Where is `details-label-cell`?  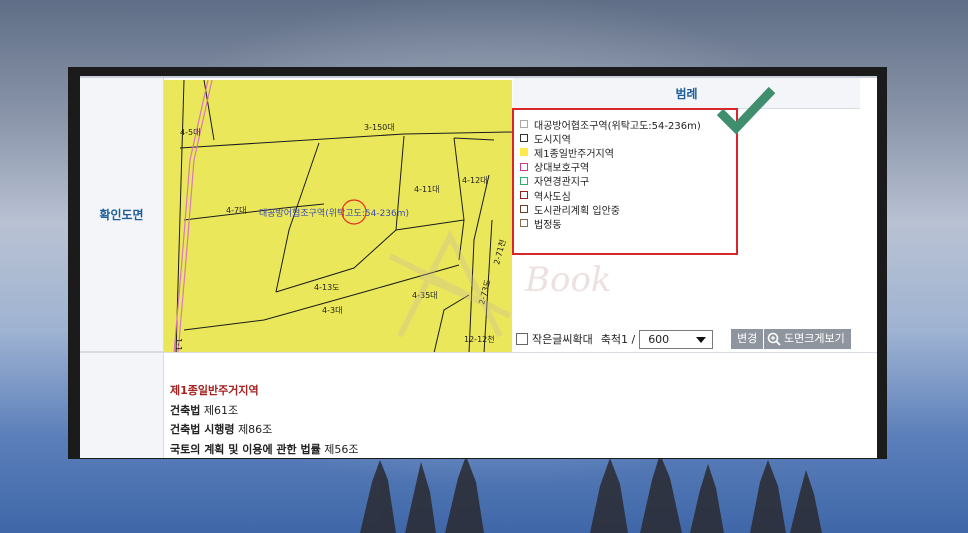
details-label-cell is located at coordinates (122, 405).